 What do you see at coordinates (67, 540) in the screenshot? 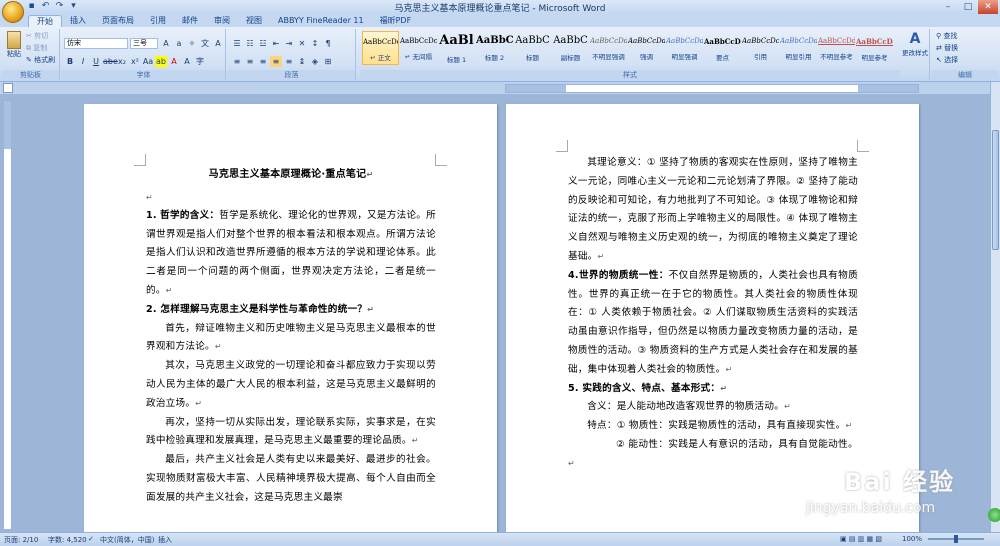
I see `word-count: 字数: 4,520` at bounding box center [67, 540].